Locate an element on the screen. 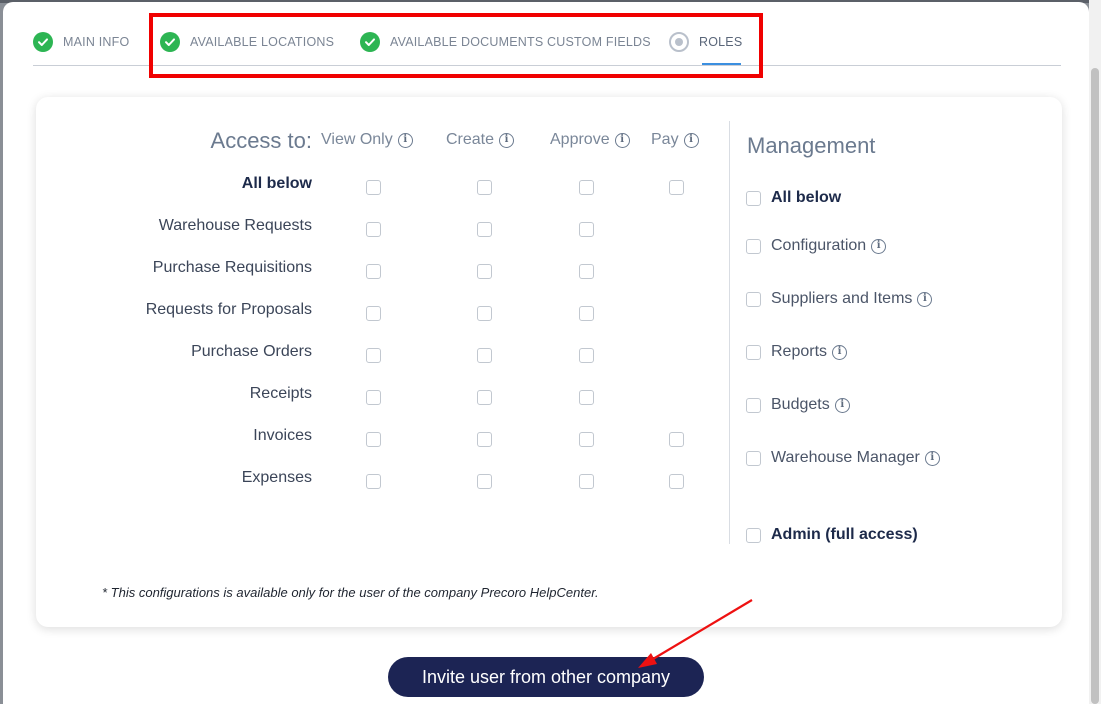 This screenshot has height=704, width=1101. column-label: Approve is located at coordinates (580, 139).